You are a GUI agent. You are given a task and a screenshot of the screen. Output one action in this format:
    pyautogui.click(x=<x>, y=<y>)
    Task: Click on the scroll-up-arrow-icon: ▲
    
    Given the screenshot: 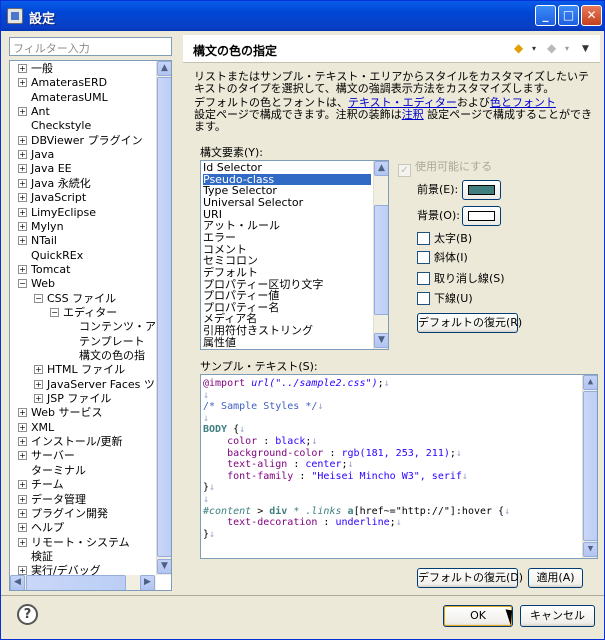 What is the action you would take?
    pyautogui.click(x=164, y=68)
    